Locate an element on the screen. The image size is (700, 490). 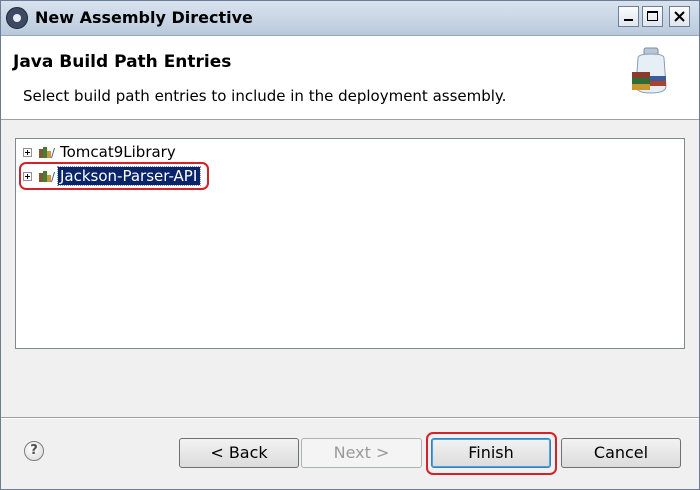
eclipse-icon is located at coordinates (17, 18).